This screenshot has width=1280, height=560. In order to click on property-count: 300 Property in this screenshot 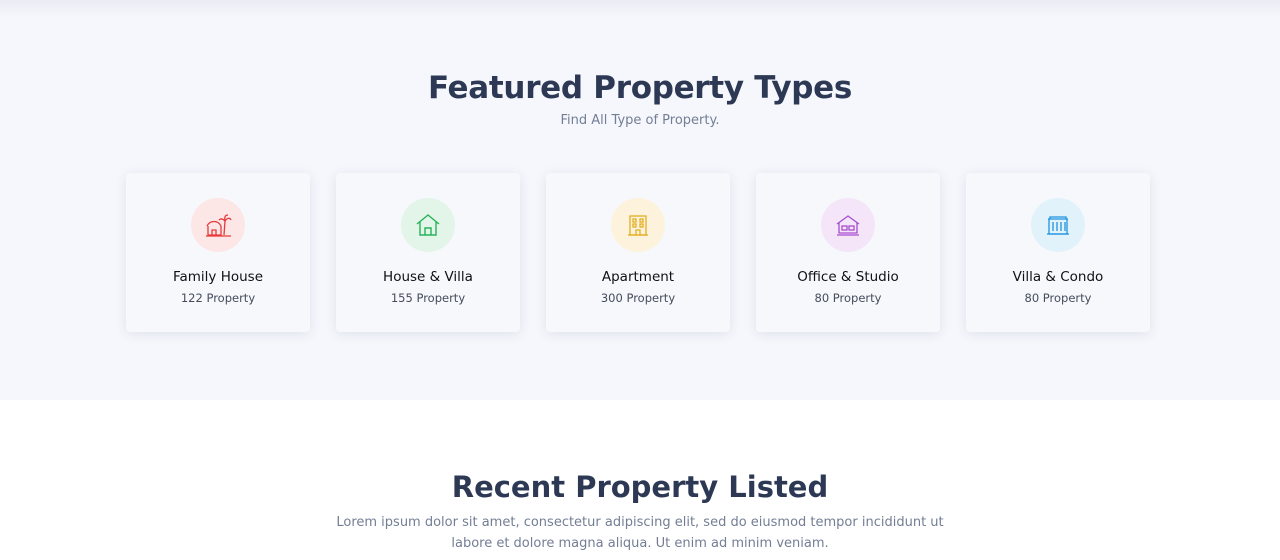, I will do `click(638, 298)`.